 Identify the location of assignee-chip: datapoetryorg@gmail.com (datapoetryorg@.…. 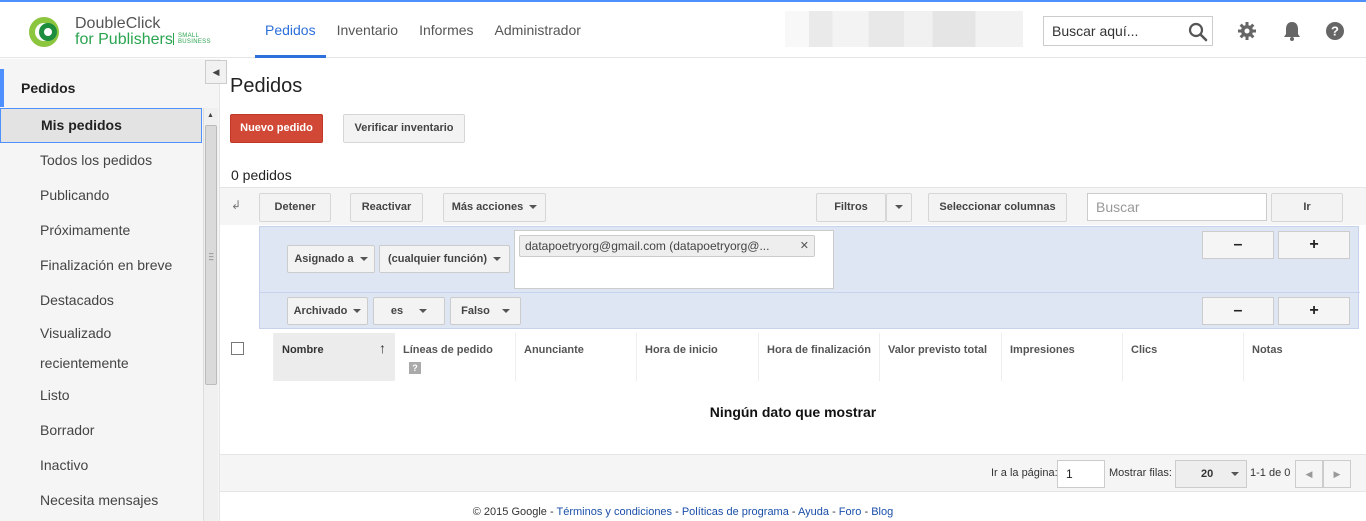
(667, 246).